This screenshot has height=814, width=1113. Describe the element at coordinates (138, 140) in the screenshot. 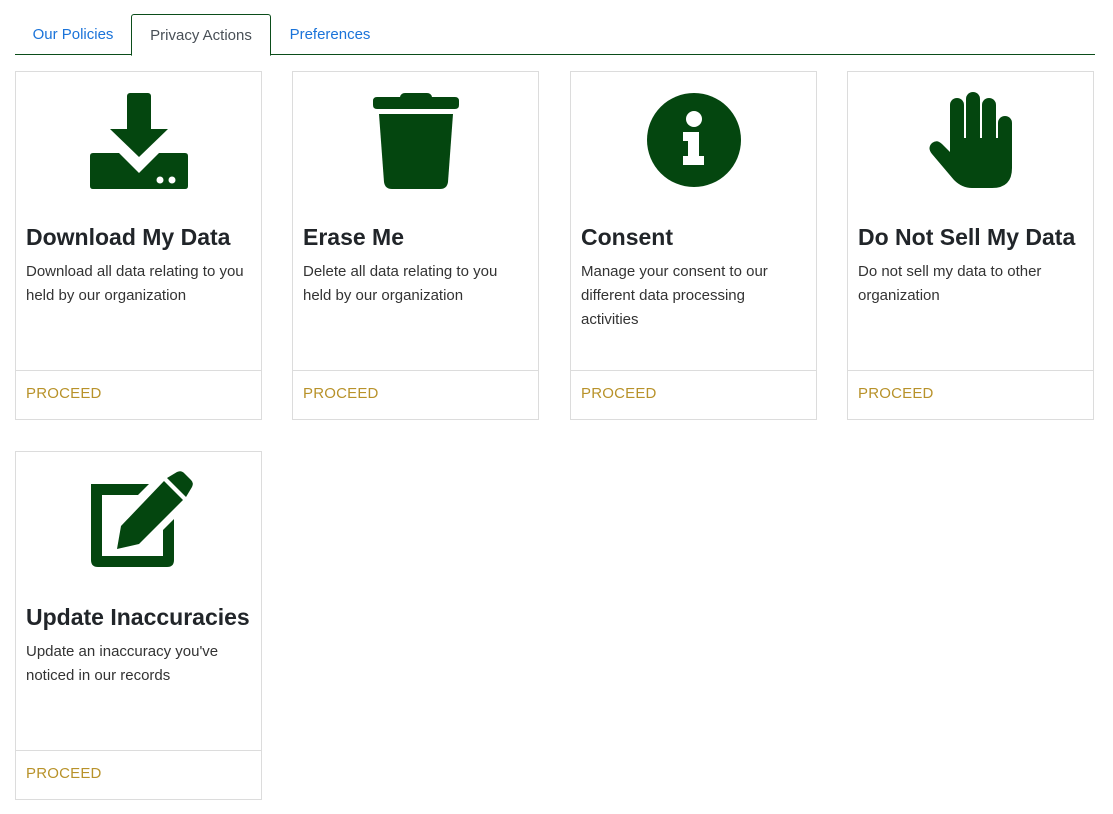

I see `download-icon` at that location.